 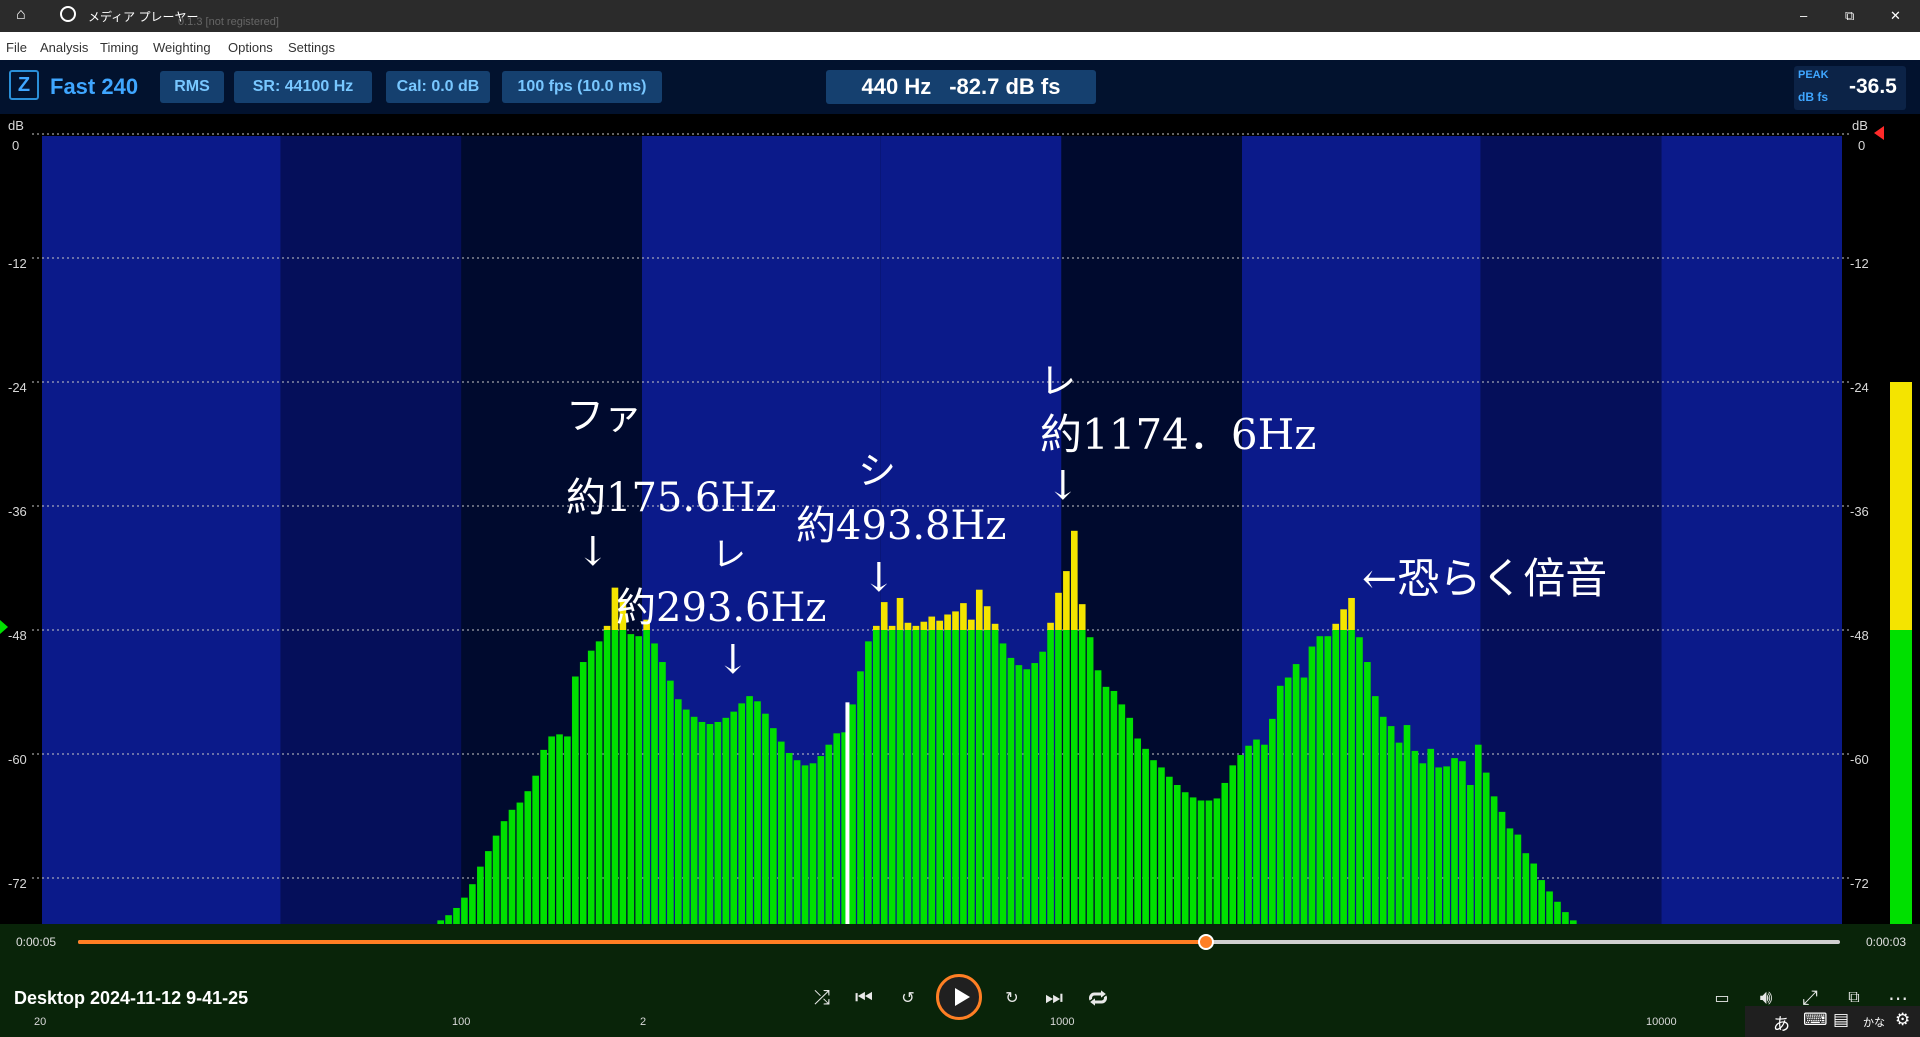 I want to click on play-button, so click(x=959, y=997).